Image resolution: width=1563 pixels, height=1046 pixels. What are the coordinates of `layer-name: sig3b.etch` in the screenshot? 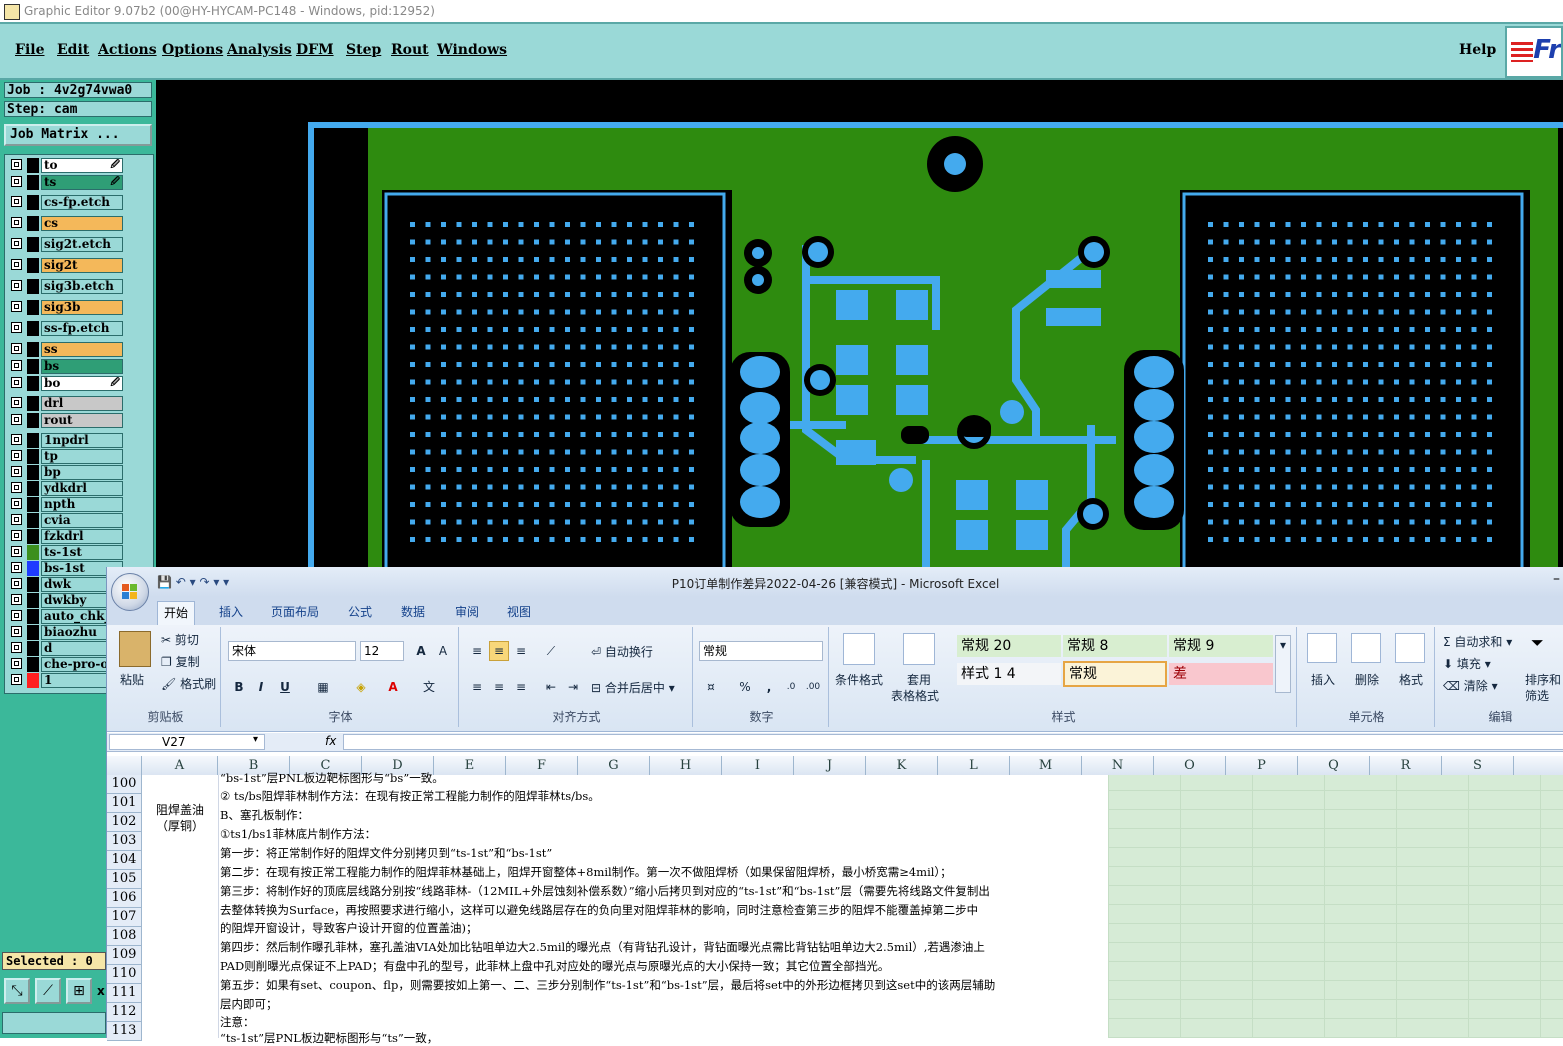 It's located at (82, 286).